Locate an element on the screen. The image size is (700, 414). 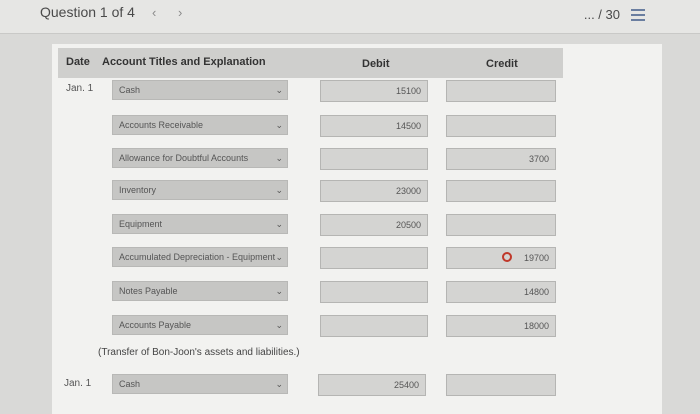
debit-input: 15100 is located at coordinates (374, 91).